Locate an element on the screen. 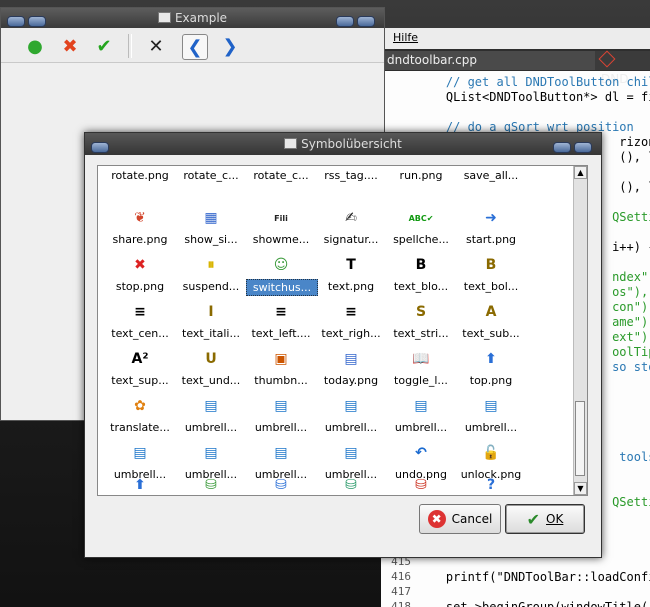 The width and height of the screenshot is (650, 607). code-line: 416 printf("DNDToolBar::loadConfig in is located at coordinates (520, 577).